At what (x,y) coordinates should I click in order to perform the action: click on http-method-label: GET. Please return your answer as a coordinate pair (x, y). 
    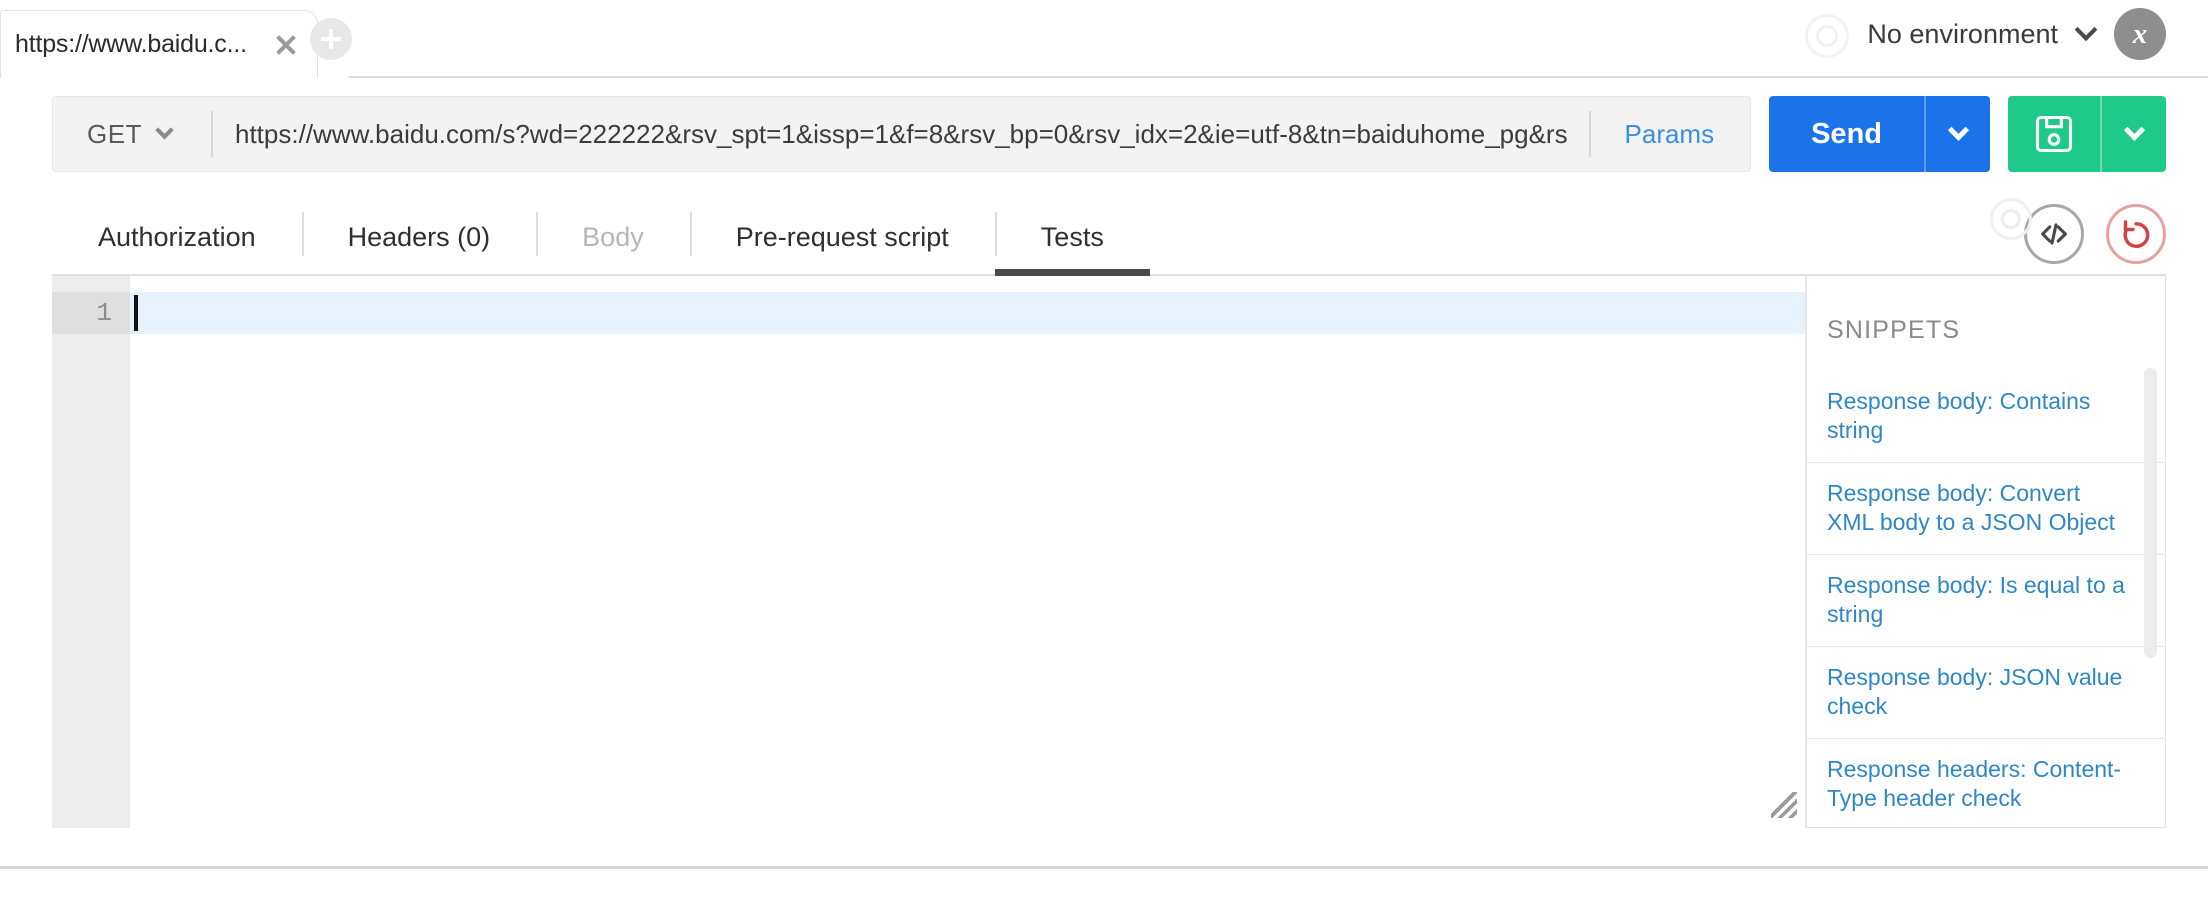
    Looking at the image, I should click on (114, 133).